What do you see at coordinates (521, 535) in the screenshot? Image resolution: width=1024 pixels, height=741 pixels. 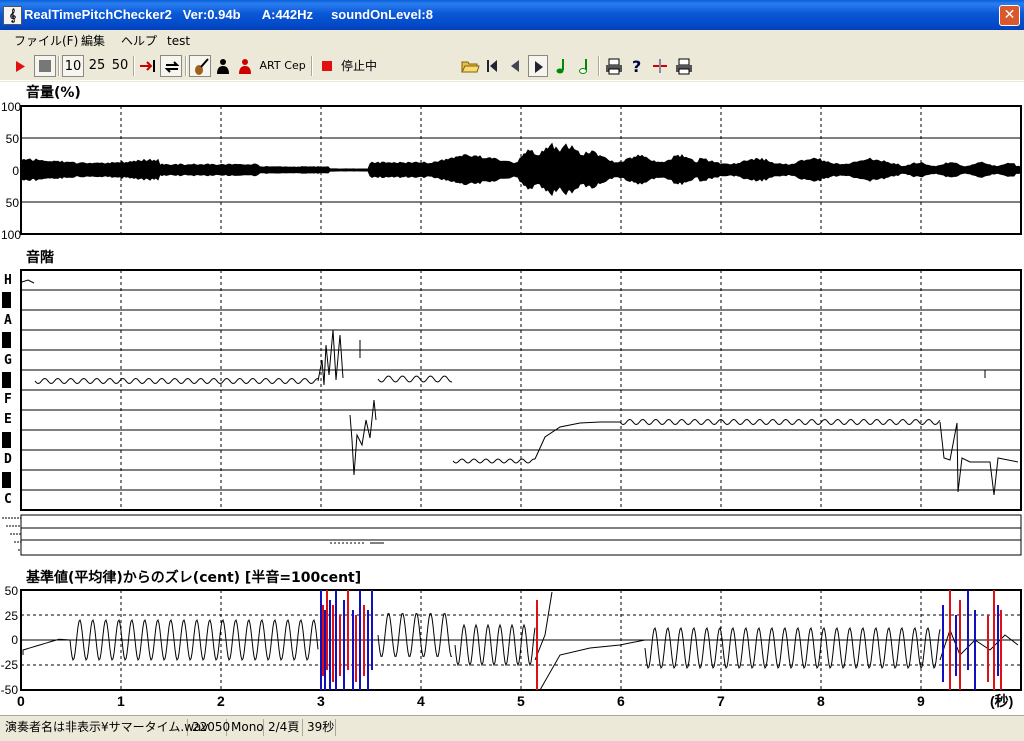 I see `note-strip-frame` at bounding box center [521, 535].